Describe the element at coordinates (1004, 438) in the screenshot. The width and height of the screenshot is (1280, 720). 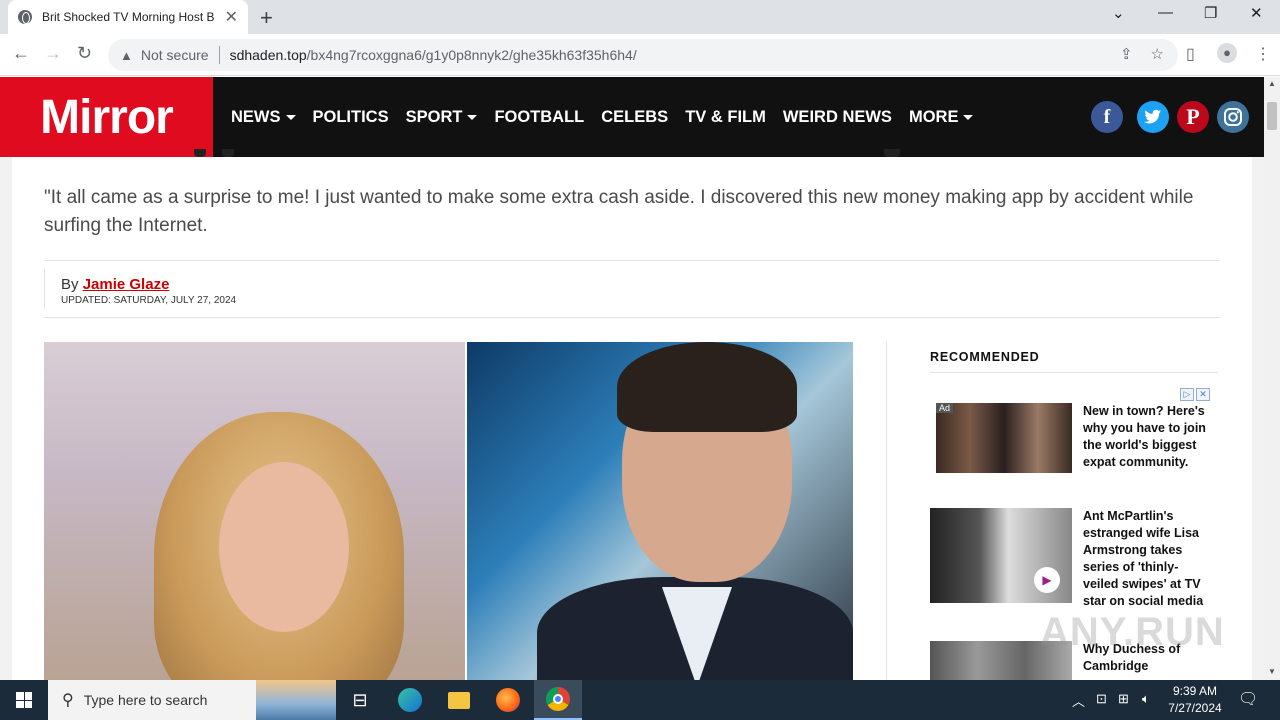
I see `recommended-thumbnail: Ad` at that location.